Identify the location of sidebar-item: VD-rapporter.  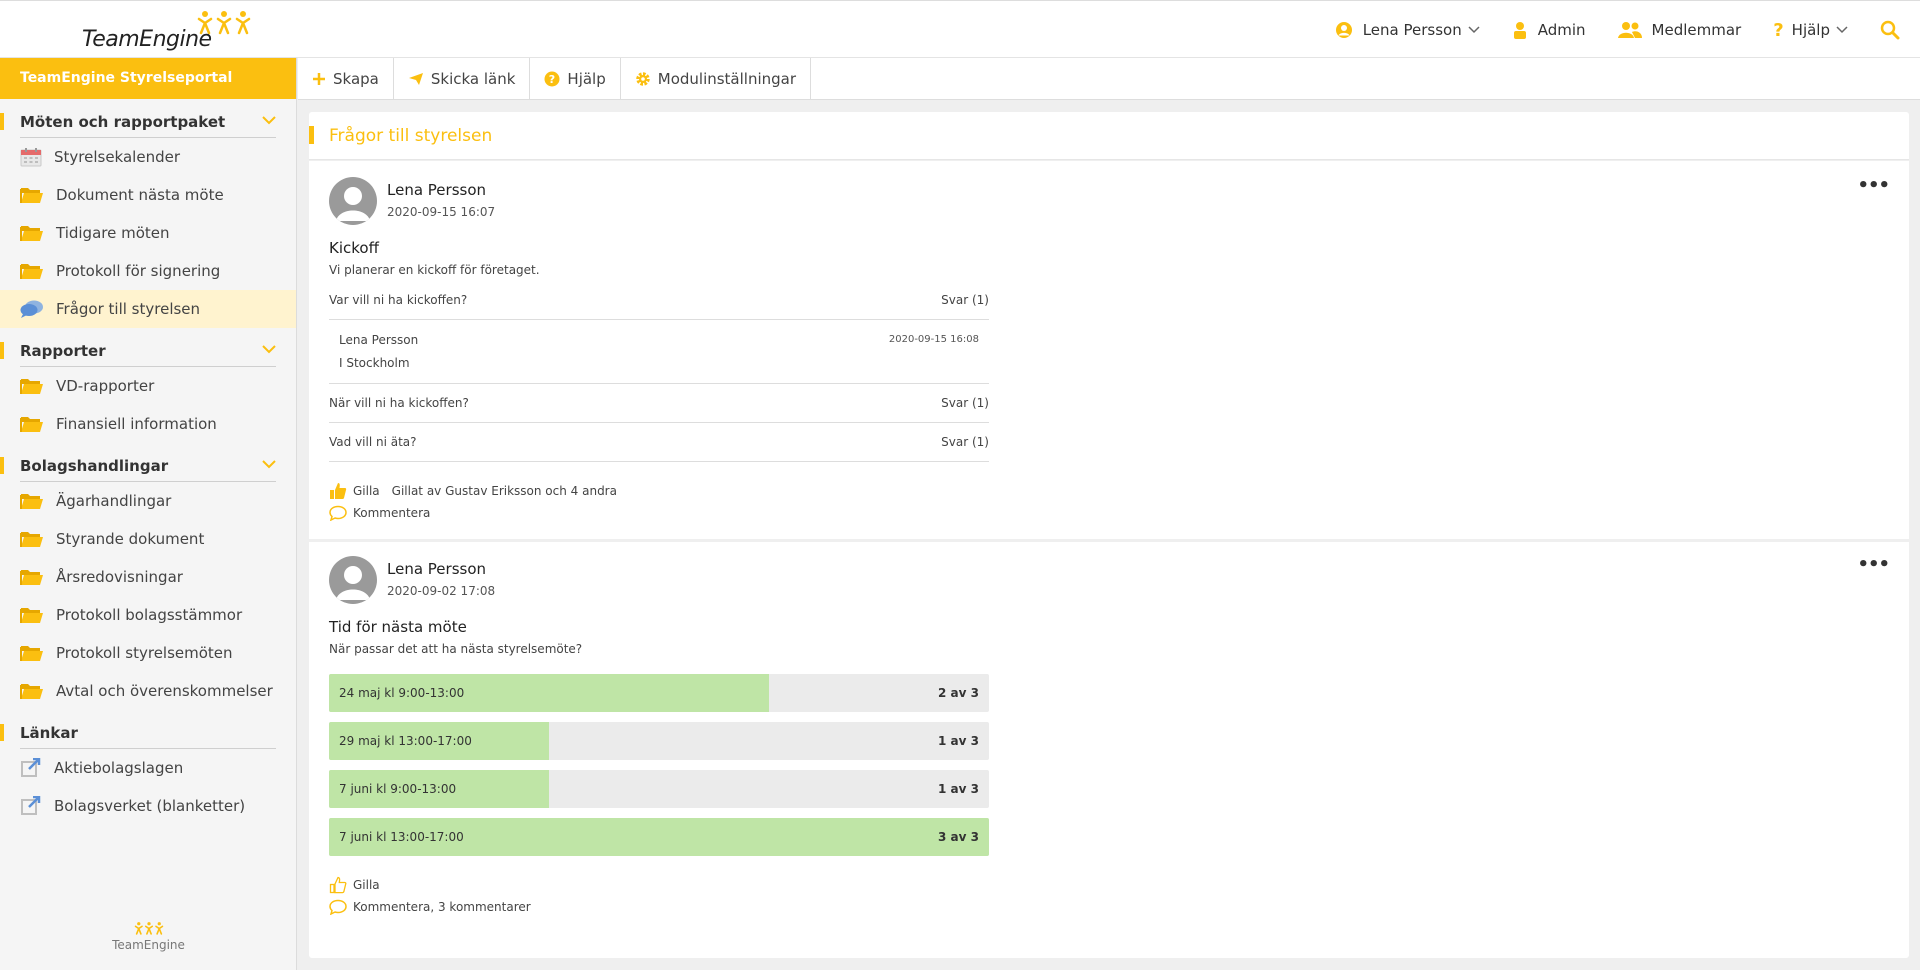
(148, 386).